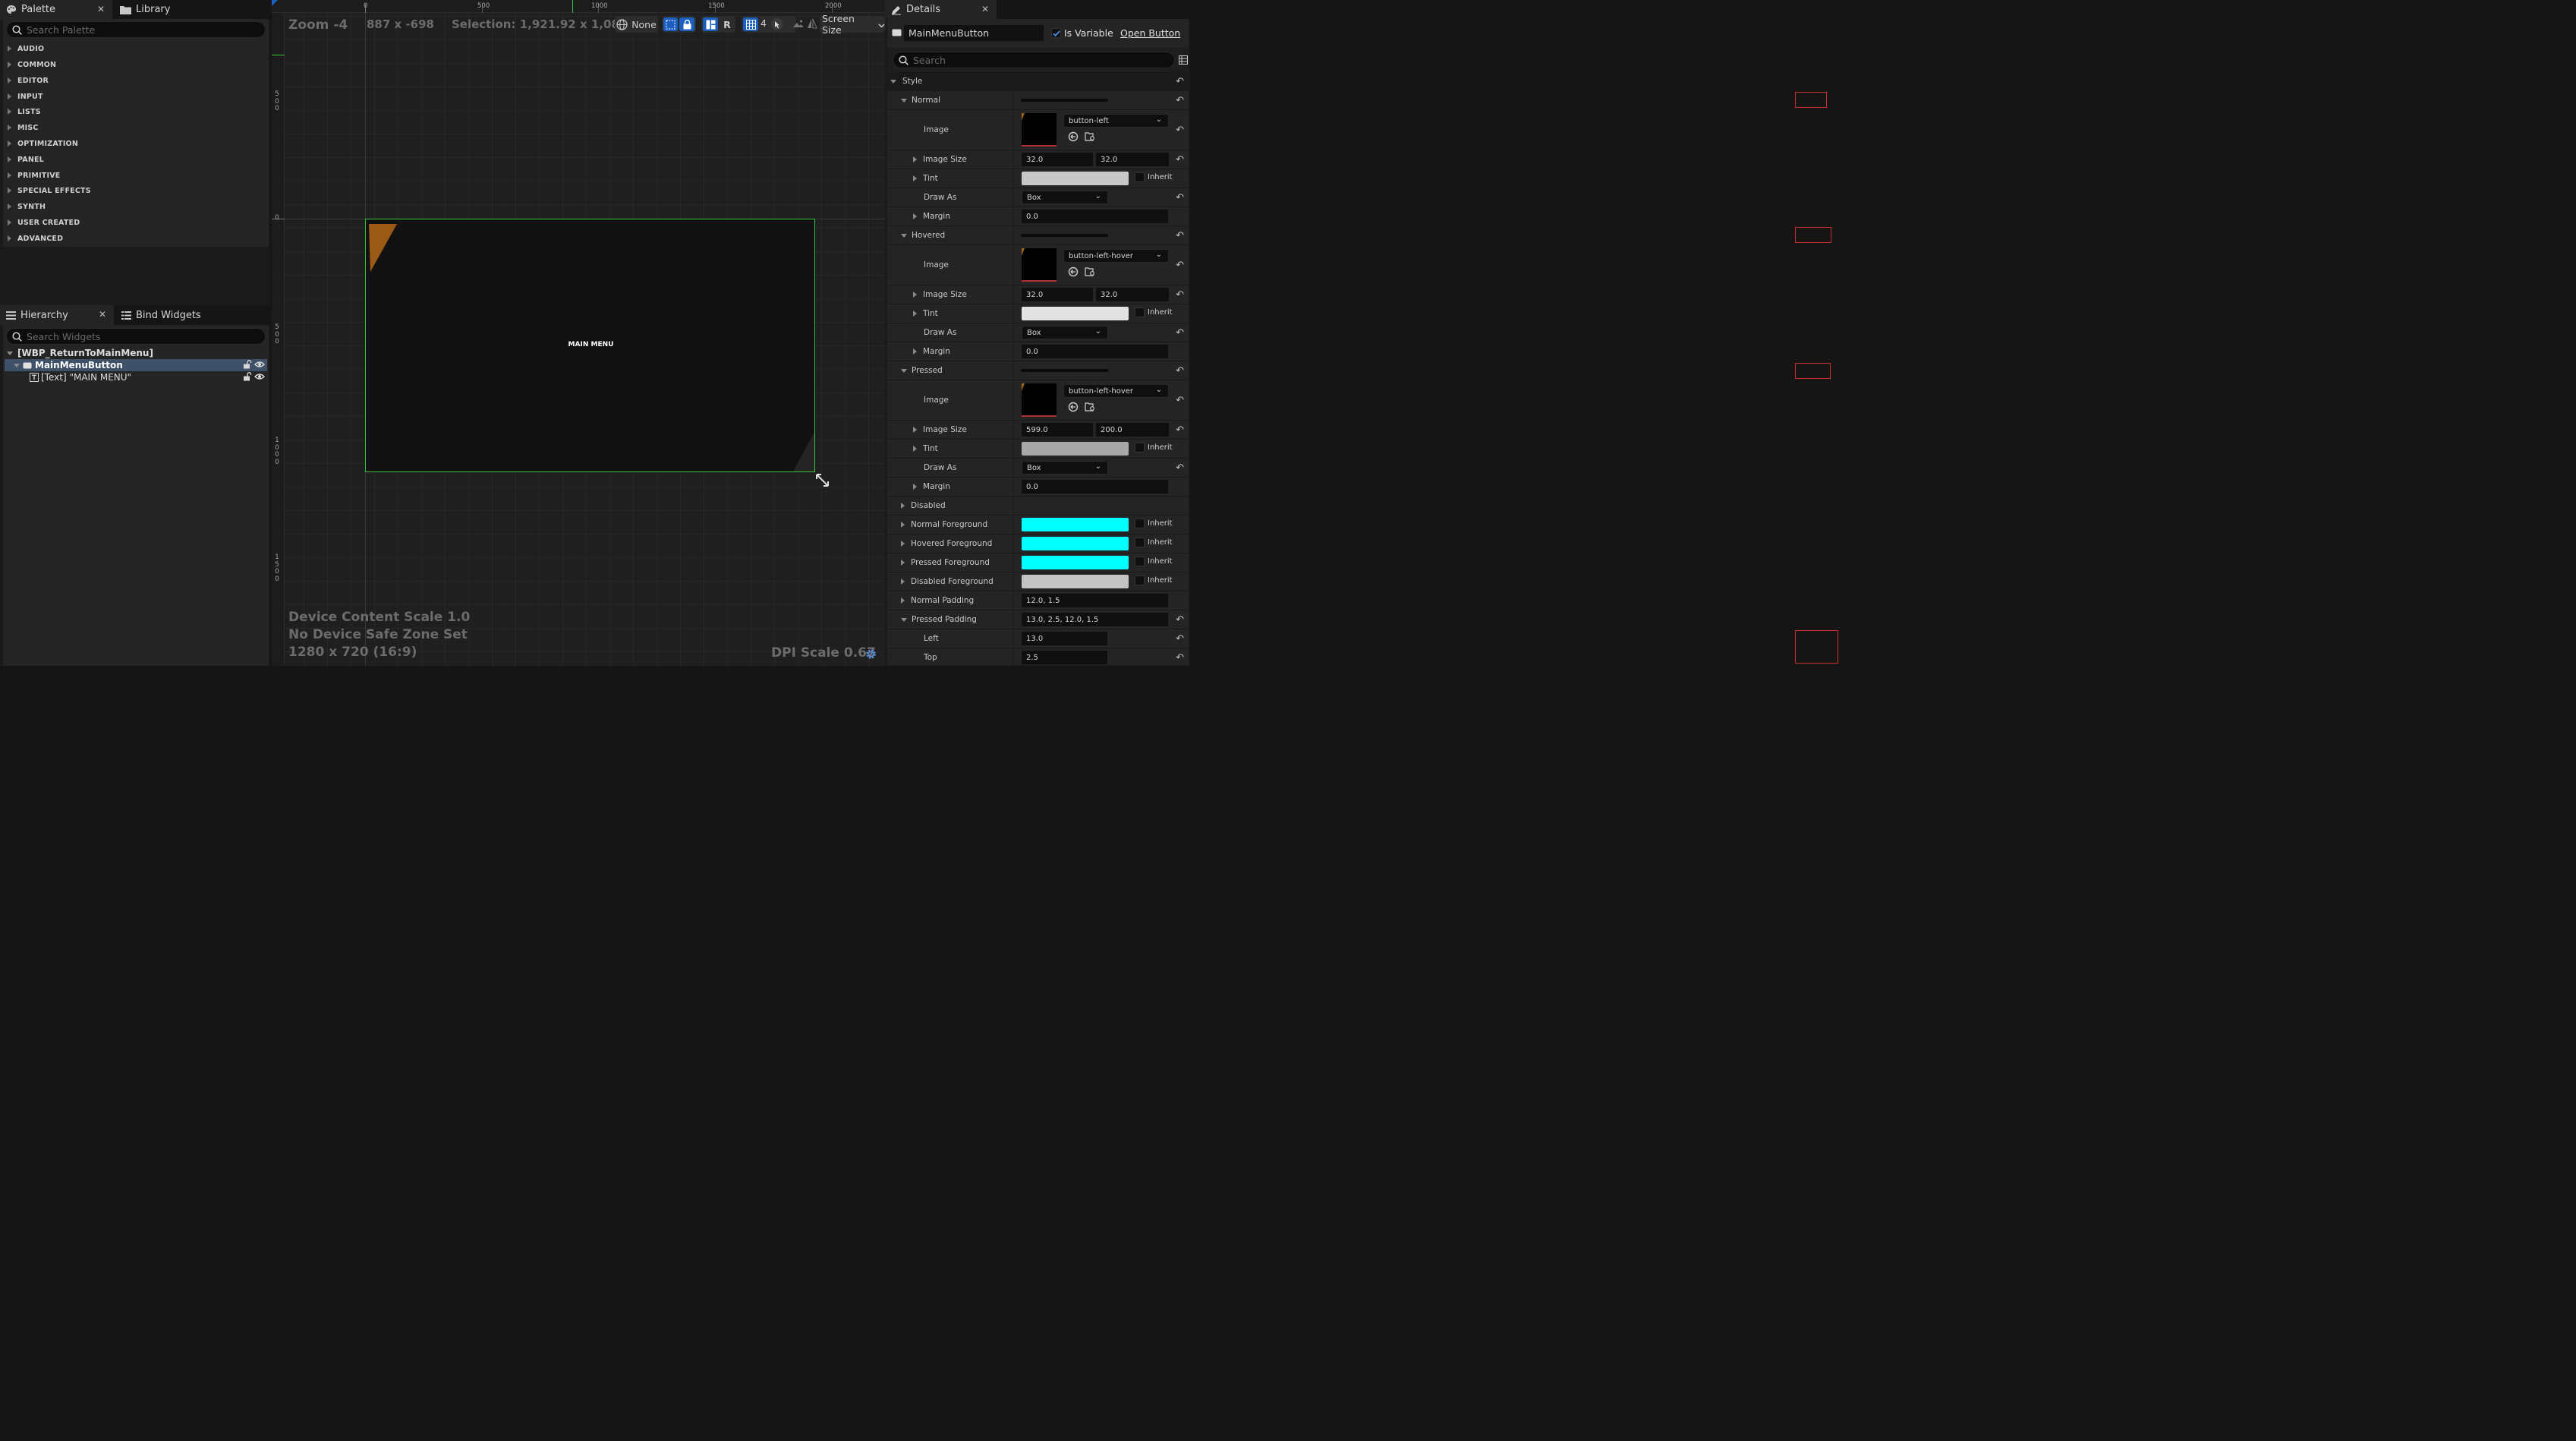 The width and height of the screenshot is (2576, 1441). I want to click on layout-icon, so click(710, 24).